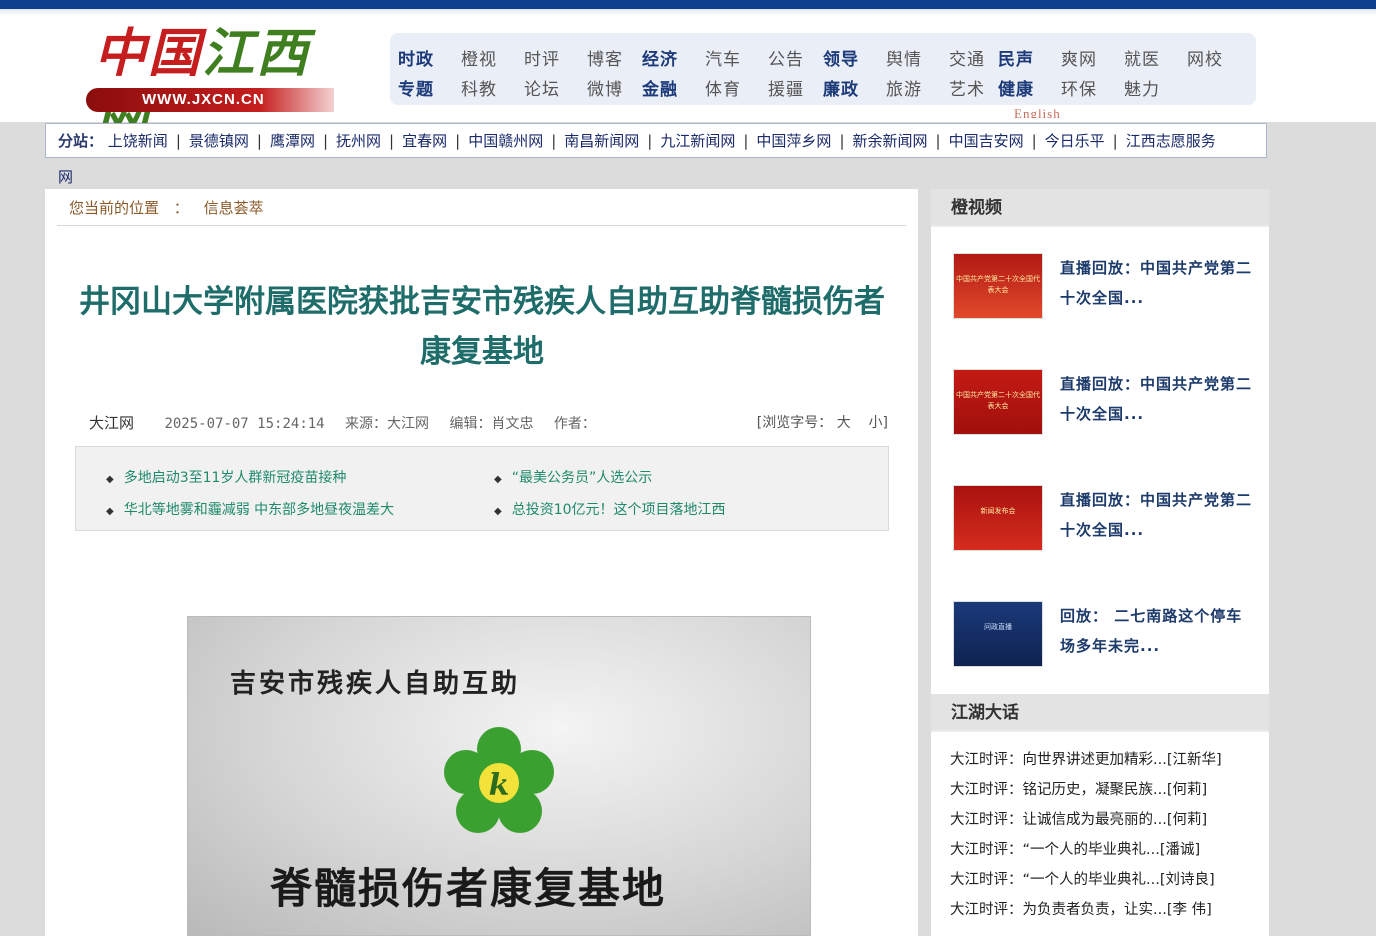 The width and height of the screenshot is (1376, 936). What do you see at coordinates (1086, 910) in the screenshot?
I see `talk-link: 大江时评：为负责者负责，让实...[李 伟]` at bounding box center [1086, 910].